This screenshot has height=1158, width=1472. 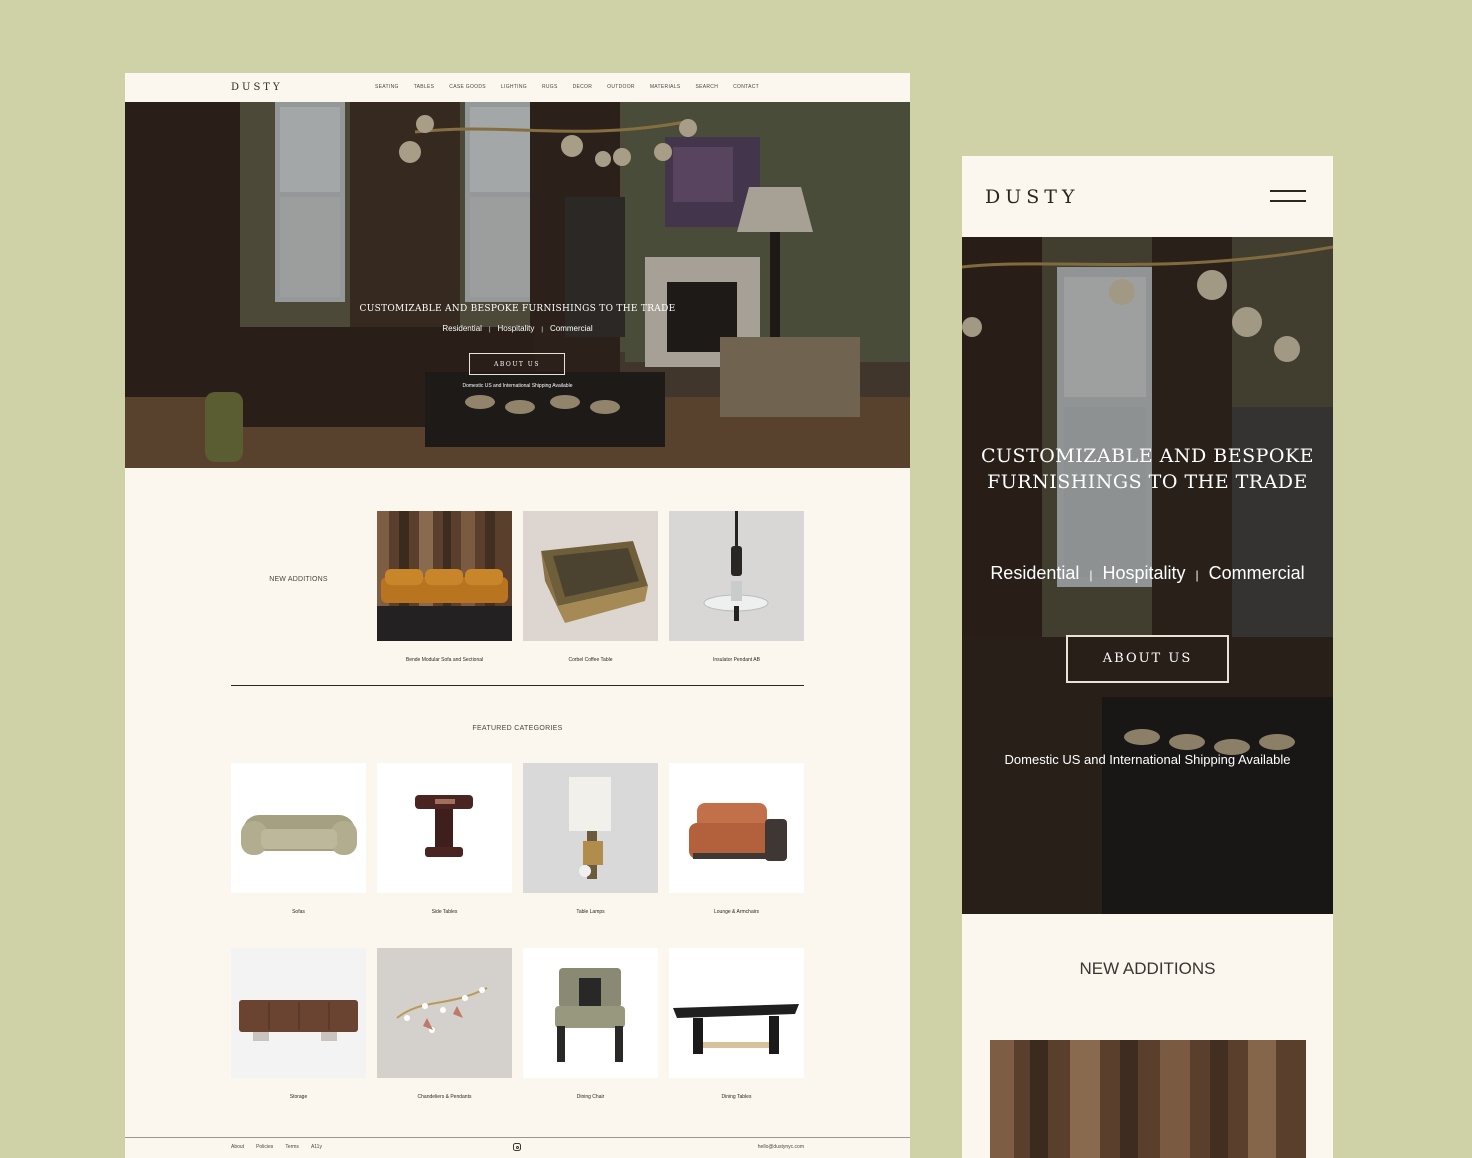 What do you see at coordinates (665, 87) in the screenshot?
I see `nav-item-materials: MATERIALS` at bounding box center [665, 87].